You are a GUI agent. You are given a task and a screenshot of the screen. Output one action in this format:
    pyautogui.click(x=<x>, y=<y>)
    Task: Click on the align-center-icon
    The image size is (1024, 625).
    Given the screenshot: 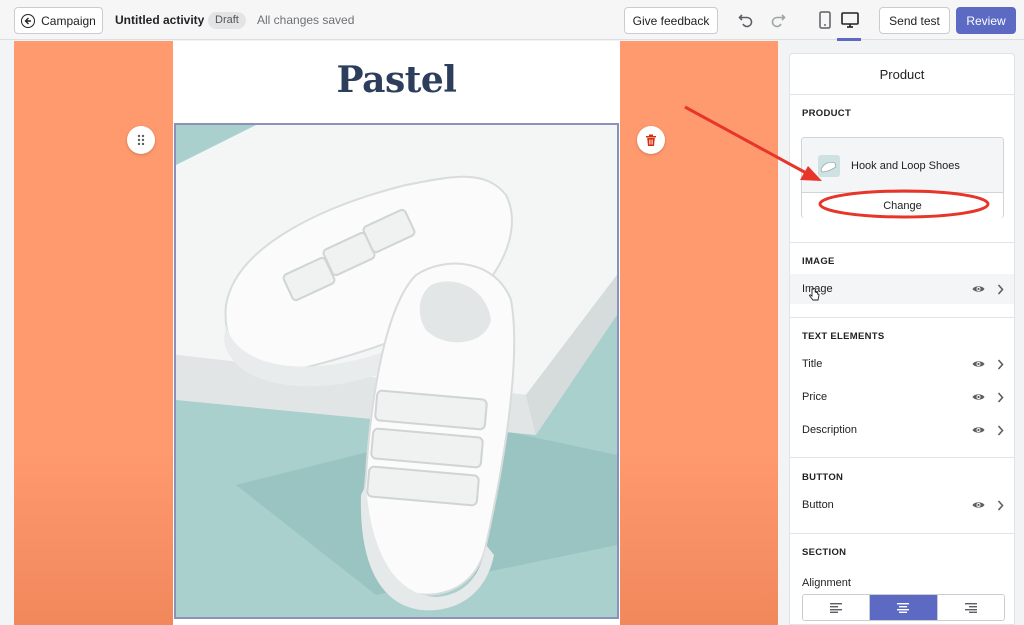 What is the action you would take?
    pyautogui.click(x=903, y=607)
    